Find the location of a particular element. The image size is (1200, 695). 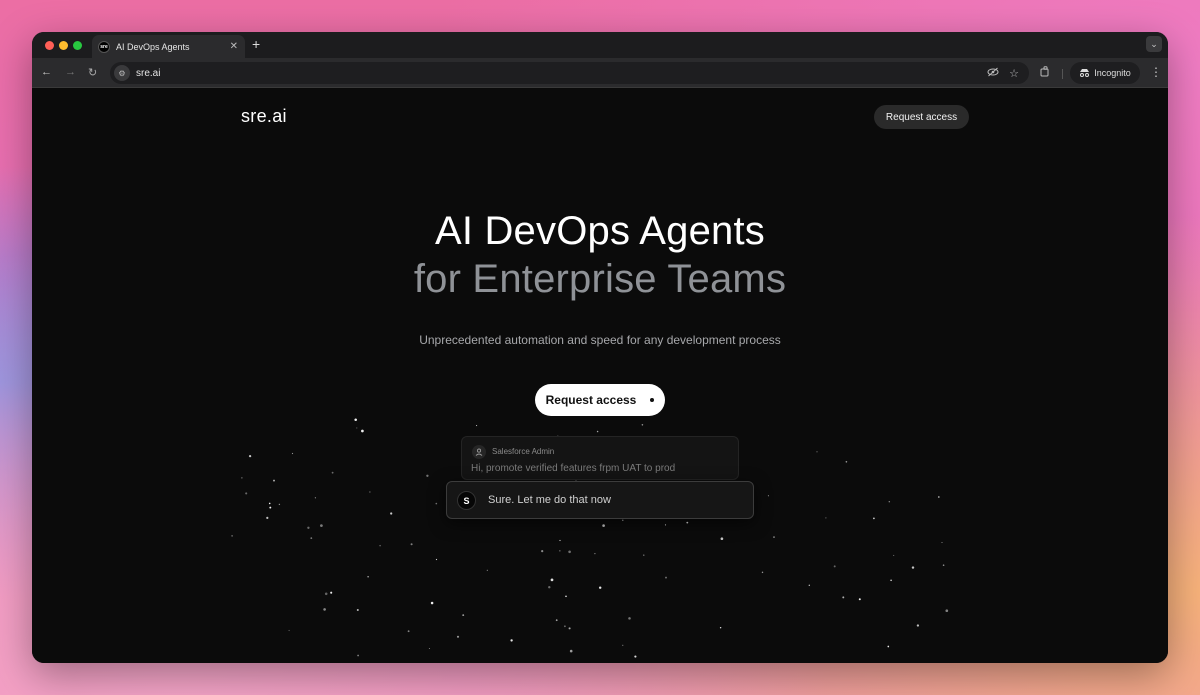

close-window-button is located at coordinates (49, 45).